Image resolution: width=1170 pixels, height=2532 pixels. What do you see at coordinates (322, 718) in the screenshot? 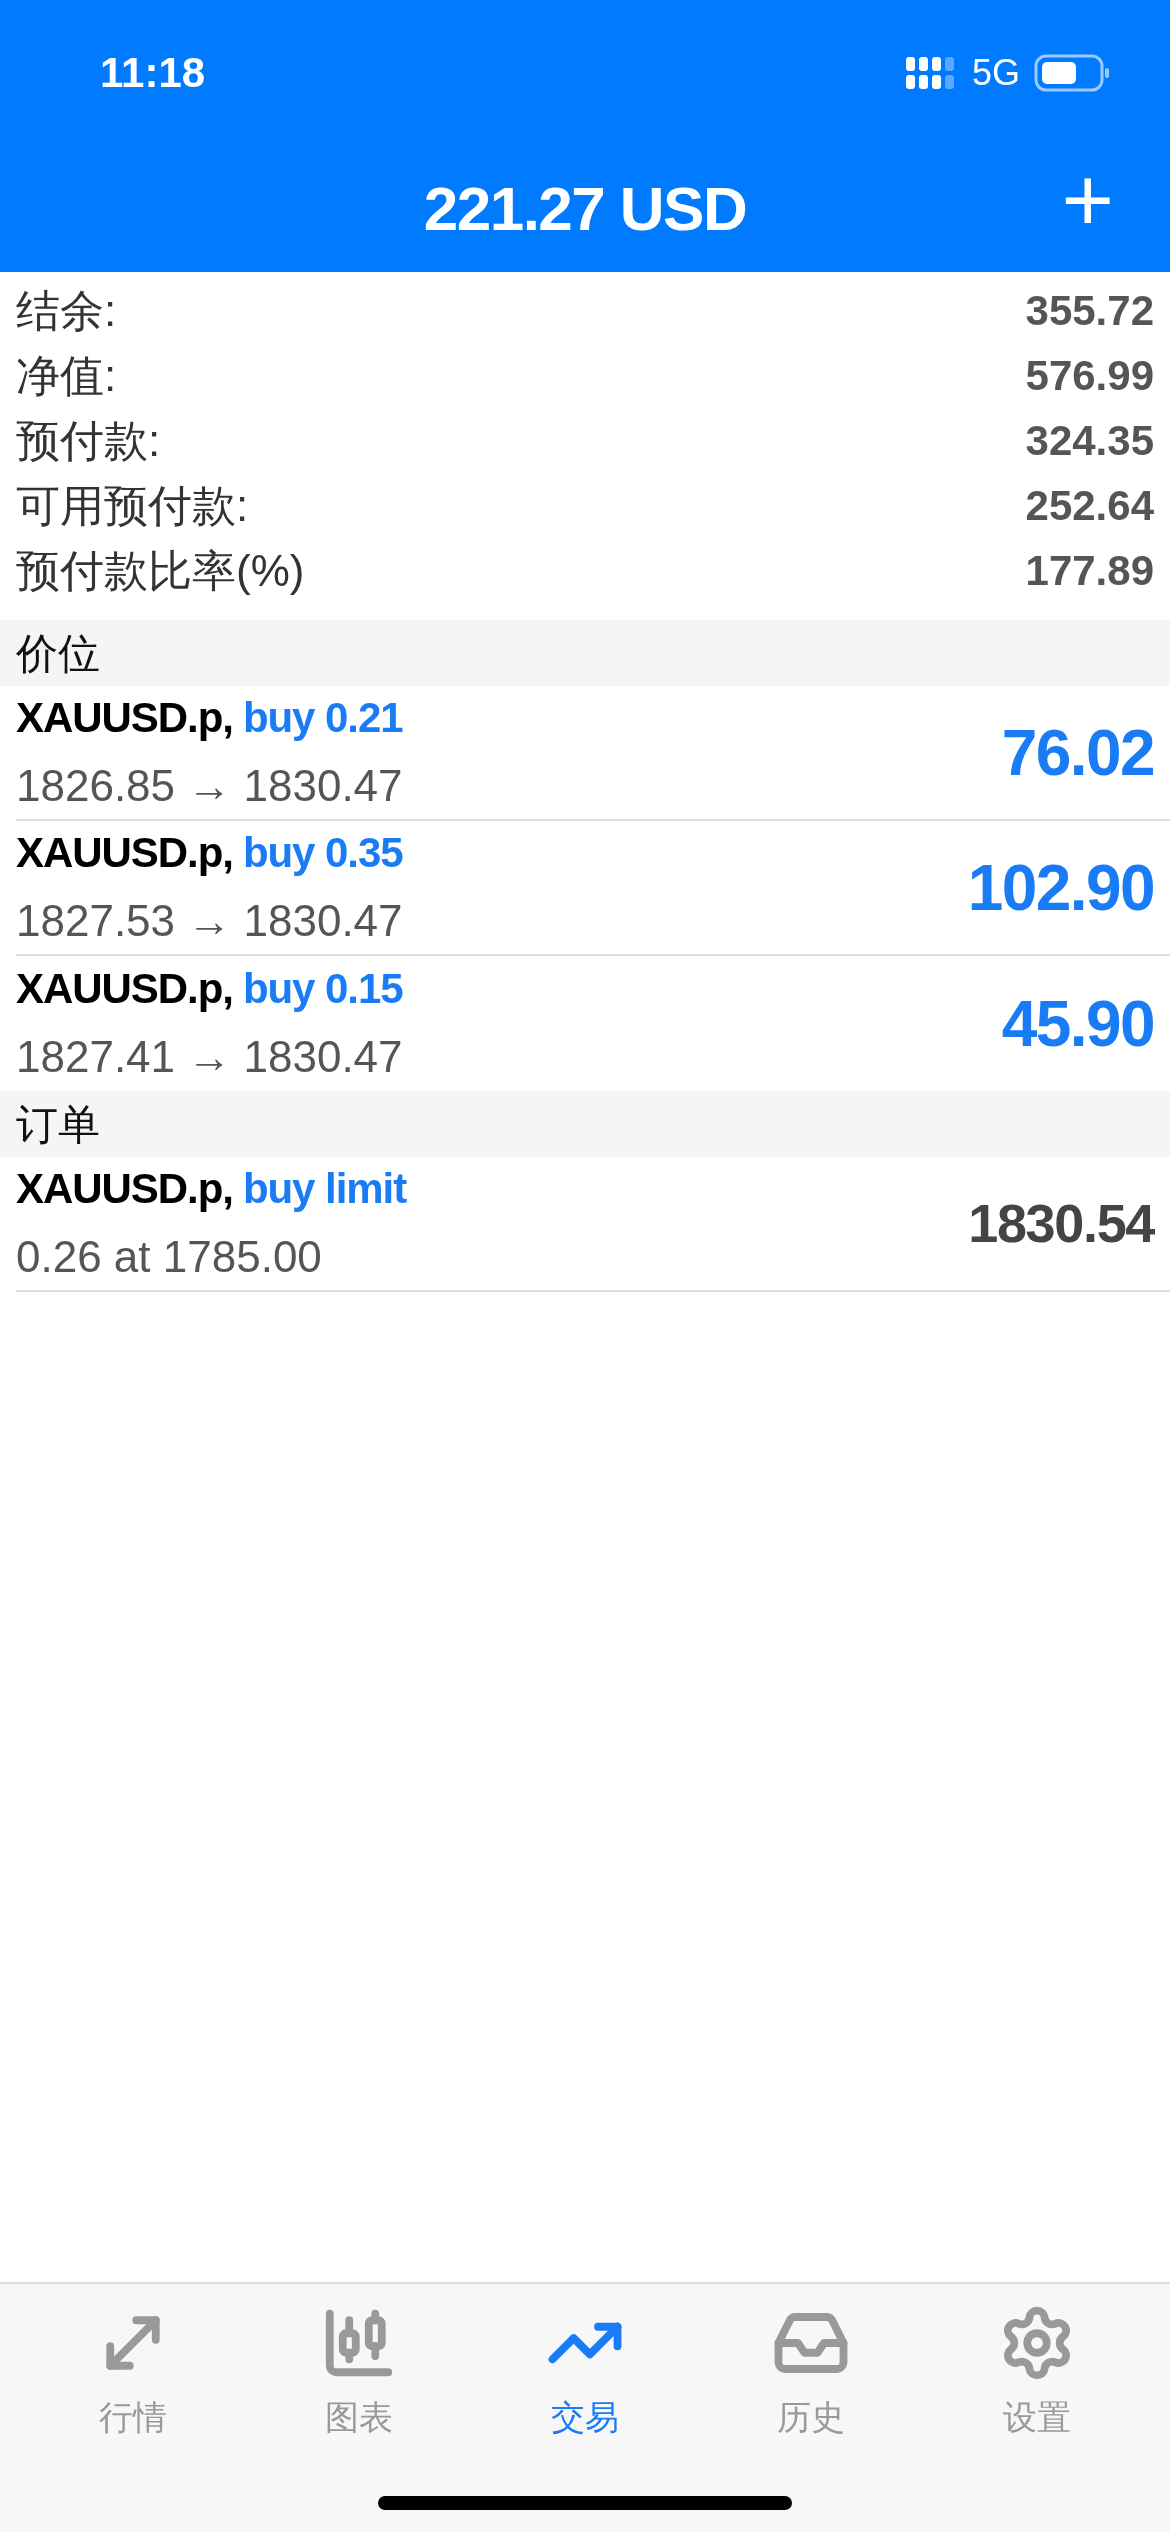
I see `side-label: buy 0.21` at bounding box center [322, 718].